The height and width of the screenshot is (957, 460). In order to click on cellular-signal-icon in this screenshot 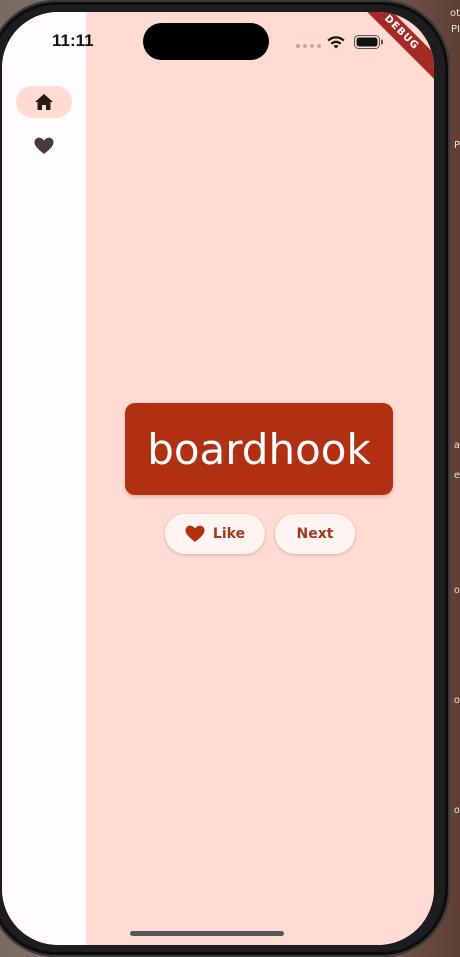, I will do `click(308, 46)`.